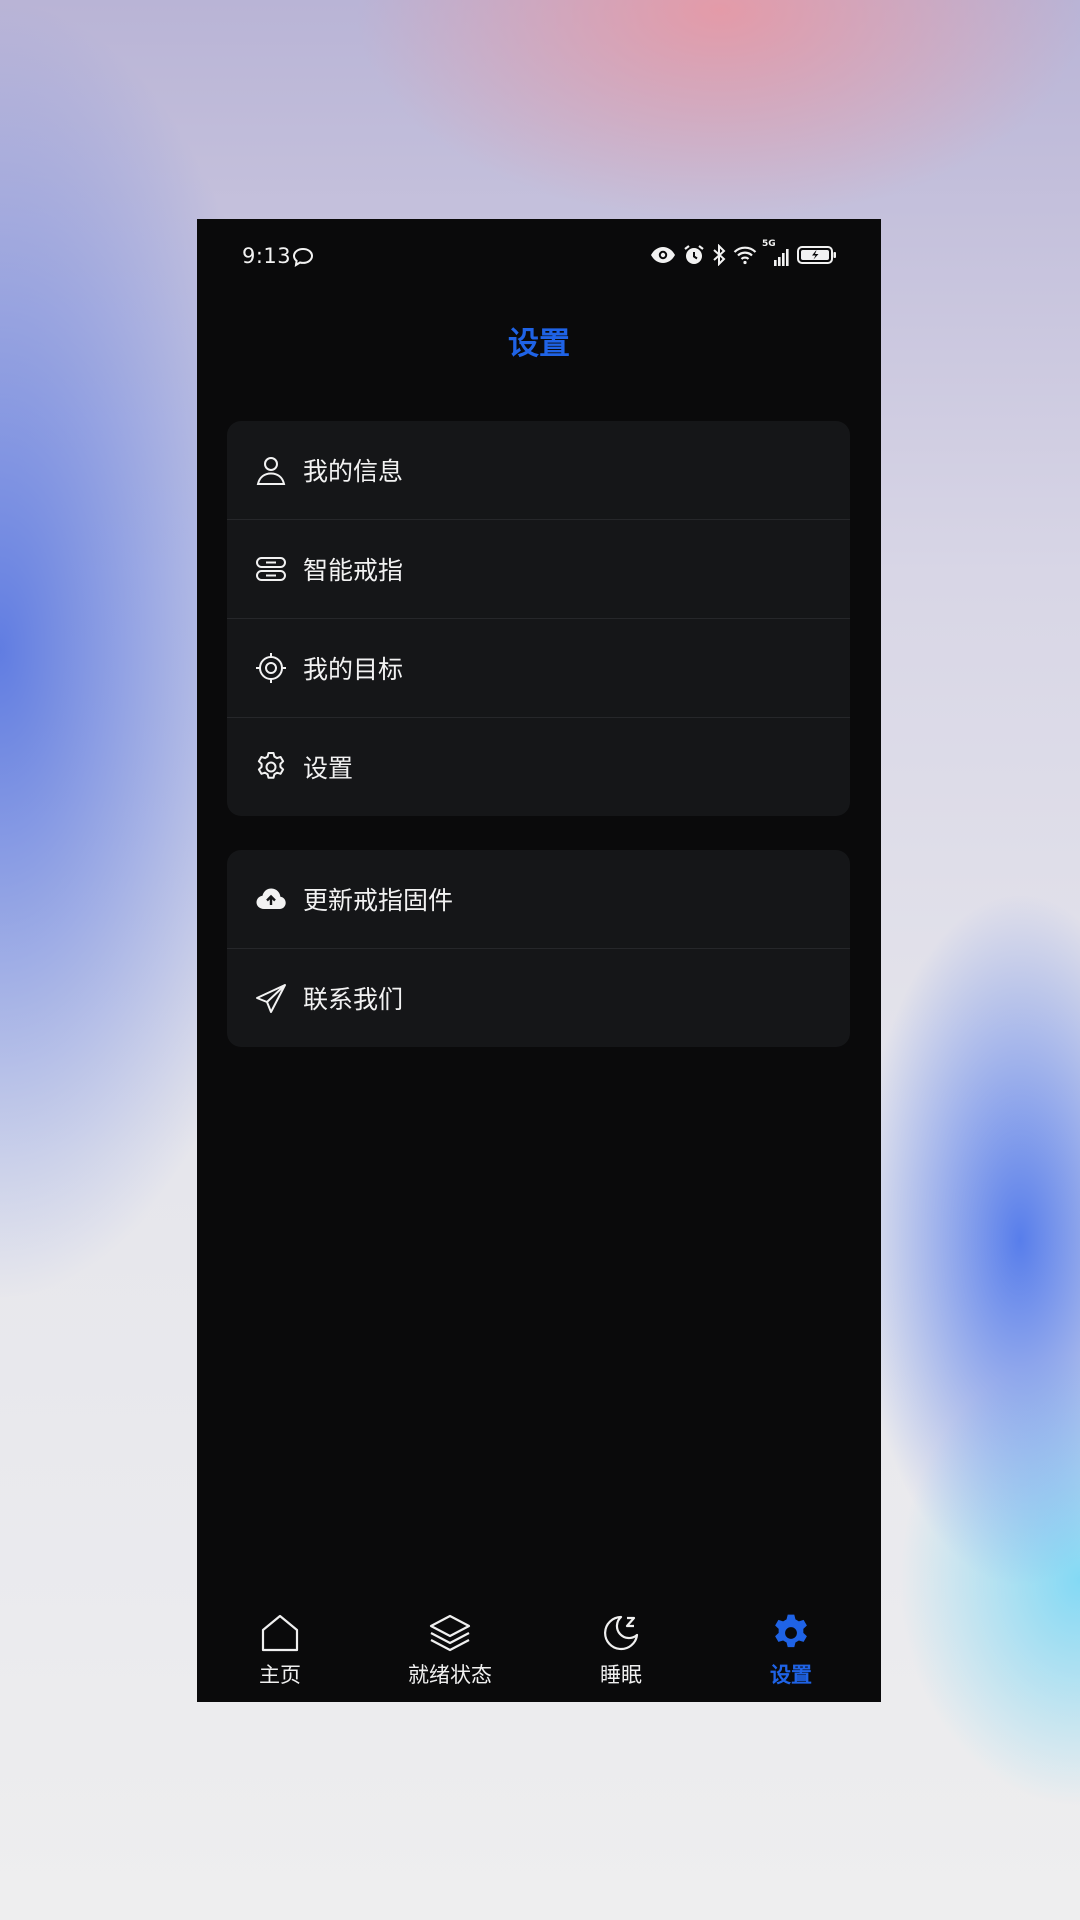  What do you see at coordinates (271, 569) in the screenshot?
I see `ring-device-icon` at bounding box center [271, 569].